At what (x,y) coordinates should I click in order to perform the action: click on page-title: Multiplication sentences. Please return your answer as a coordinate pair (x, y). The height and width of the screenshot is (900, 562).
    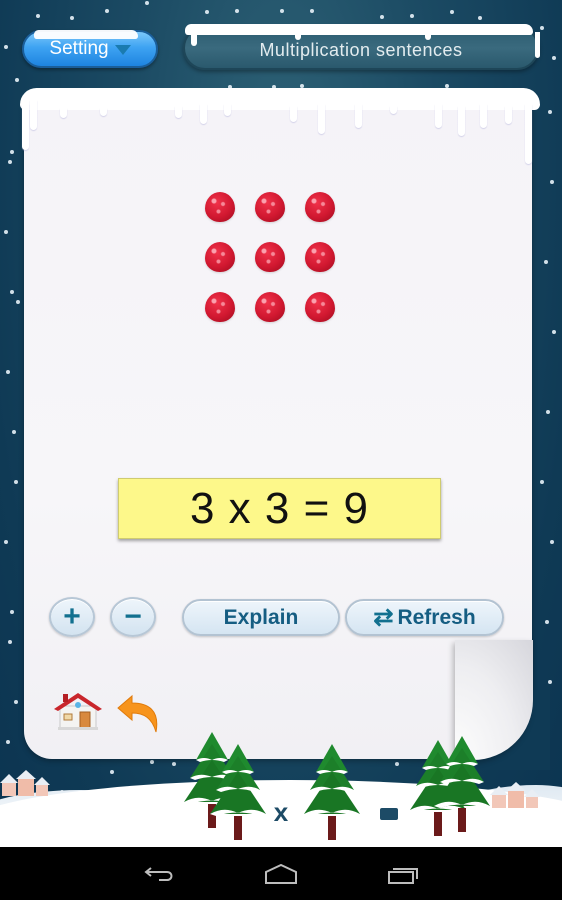
    Looking at the image, I should click on (361, 49).